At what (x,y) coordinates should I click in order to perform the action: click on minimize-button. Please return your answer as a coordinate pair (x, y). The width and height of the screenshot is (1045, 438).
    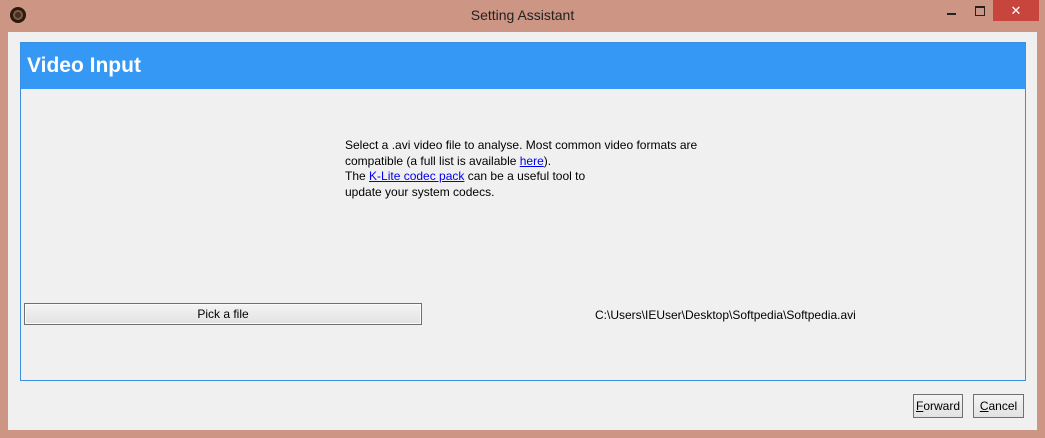
    Looking at the image, I should click on (951, 10).